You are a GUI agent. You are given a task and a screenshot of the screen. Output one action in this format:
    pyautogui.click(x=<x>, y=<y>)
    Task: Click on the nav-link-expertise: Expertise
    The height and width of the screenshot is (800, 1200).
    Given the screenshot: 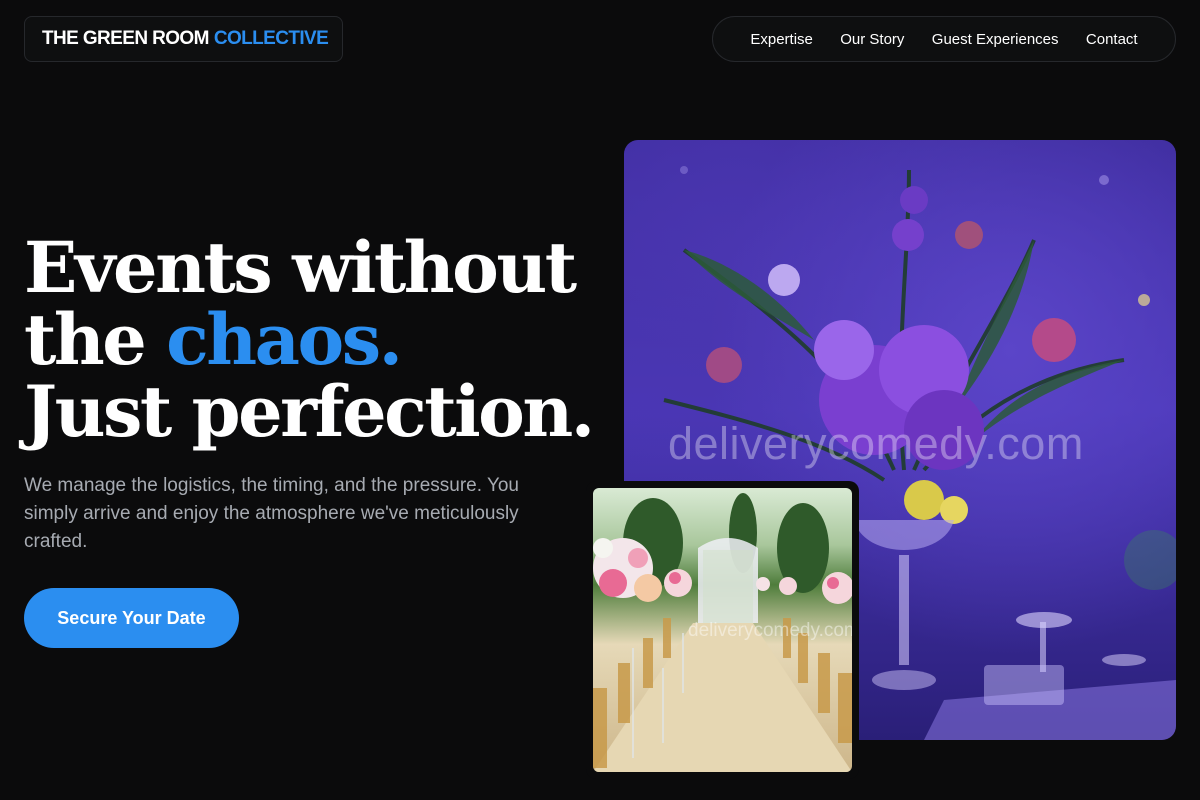 What is the action you would take?
    pyautogui.click(x=781, y=39)
    